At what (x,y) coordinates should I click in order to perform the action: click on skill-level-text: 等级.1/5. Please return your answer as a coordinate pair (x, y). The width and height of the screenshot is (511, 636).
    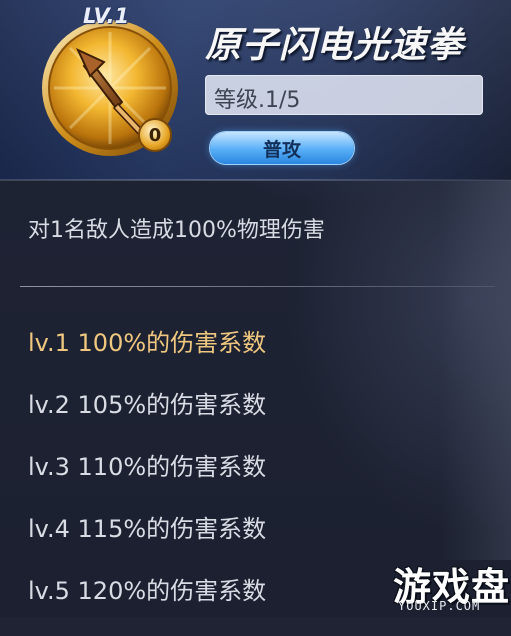
    Looking at the image, I should click on (257, 100).